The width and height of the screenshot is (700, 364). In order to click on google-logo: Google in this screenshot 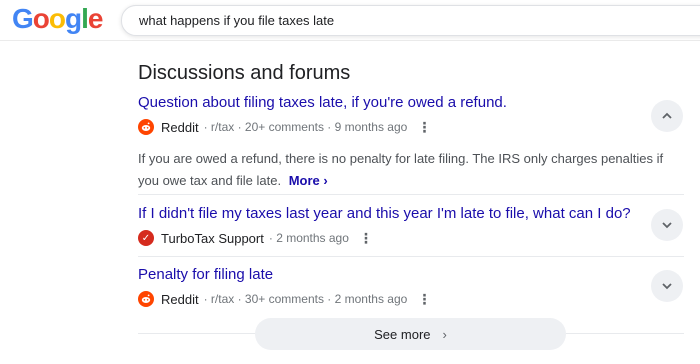, I will do `click(58, 19)`.